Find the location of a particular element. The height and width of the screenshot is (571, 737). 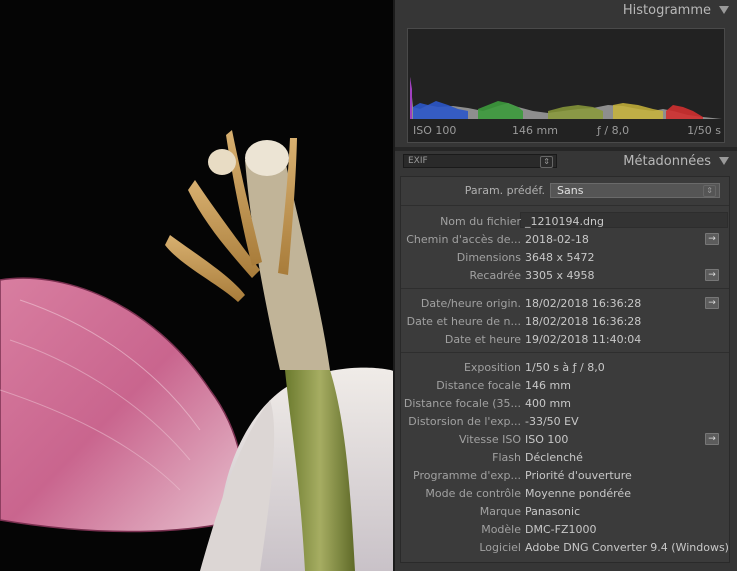

iso-readout: ISO 100 is located at coordinates (435, 130).